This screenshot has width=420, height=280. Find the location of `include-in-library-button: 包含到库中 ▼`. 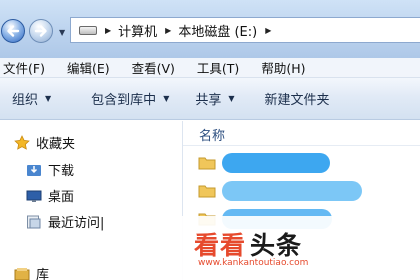

include-in-library-button: 包含到库中 ▼ is located at coordinates (130, 98).